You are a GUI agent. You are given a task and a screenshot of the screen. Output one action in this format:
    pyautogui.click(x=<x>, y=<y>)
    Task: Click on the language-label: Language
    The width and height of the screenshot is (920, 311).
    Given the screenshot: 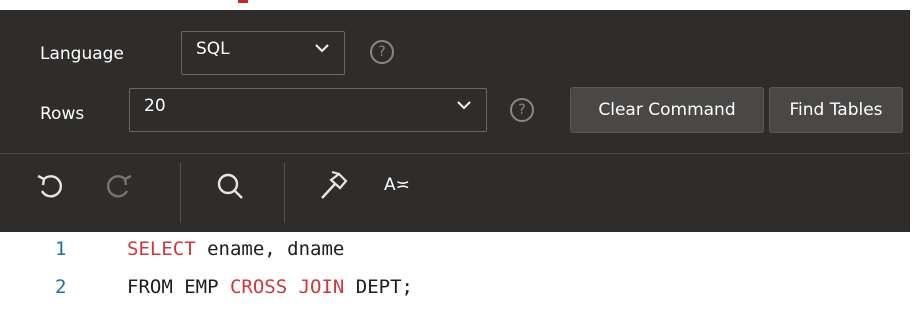 What is the action you would take?
    pyautogui.click(x=82, y=54)
    